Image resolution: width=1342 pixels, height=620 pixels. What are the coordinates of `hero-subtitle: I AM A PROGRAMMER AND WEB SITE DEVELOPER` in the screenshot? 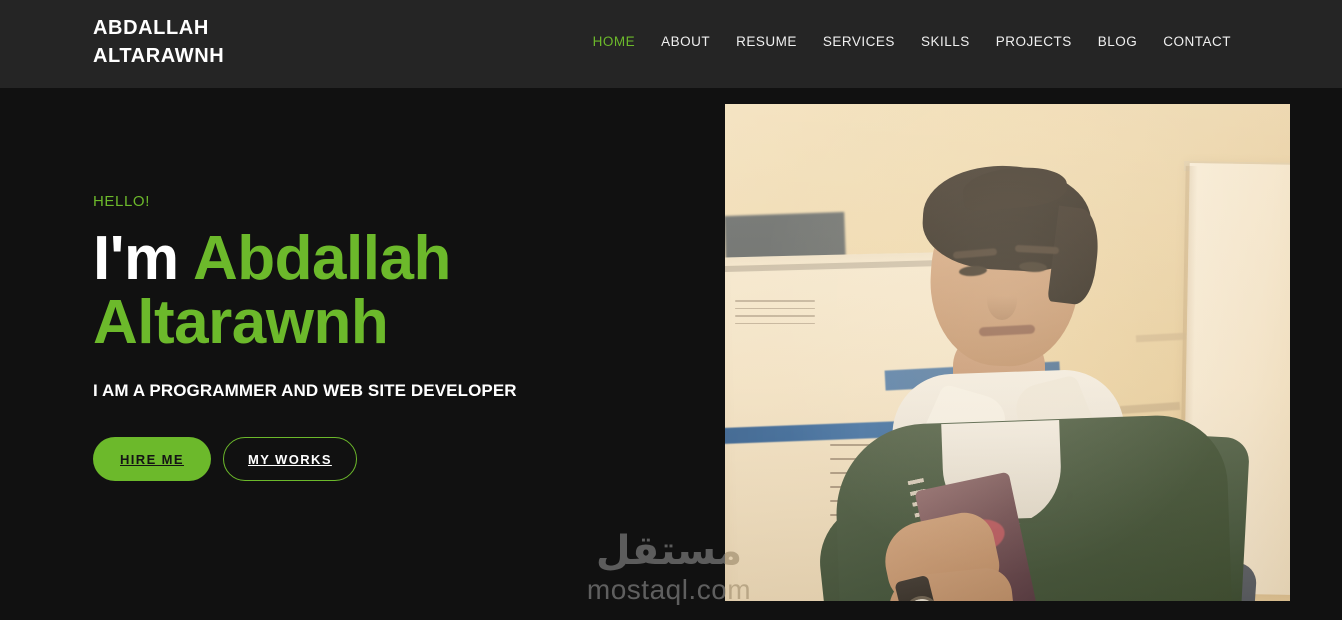 It's located at (305, 390).